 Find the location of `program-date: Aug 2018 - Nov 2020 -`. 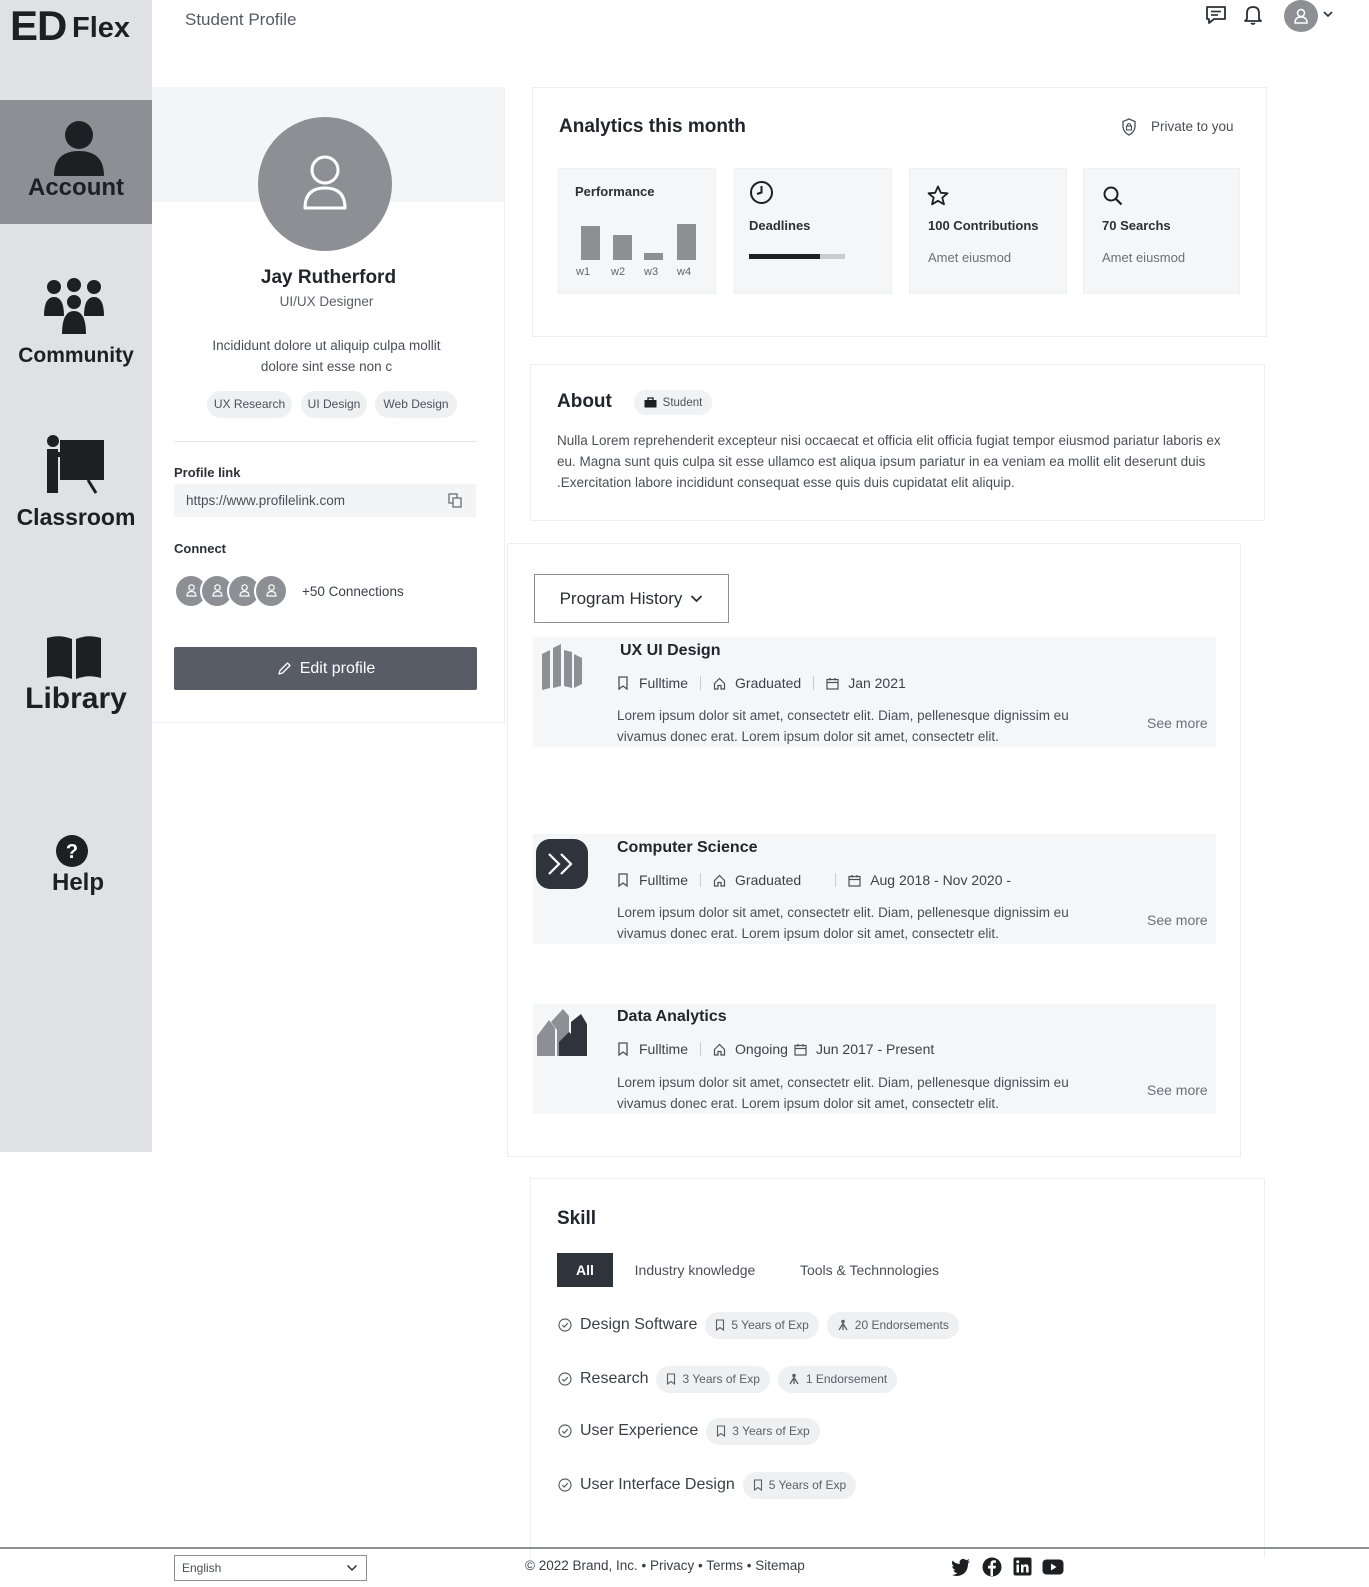

program-date: Aug 2018 - Nov 2020 - is located at coordinates (941, 880).